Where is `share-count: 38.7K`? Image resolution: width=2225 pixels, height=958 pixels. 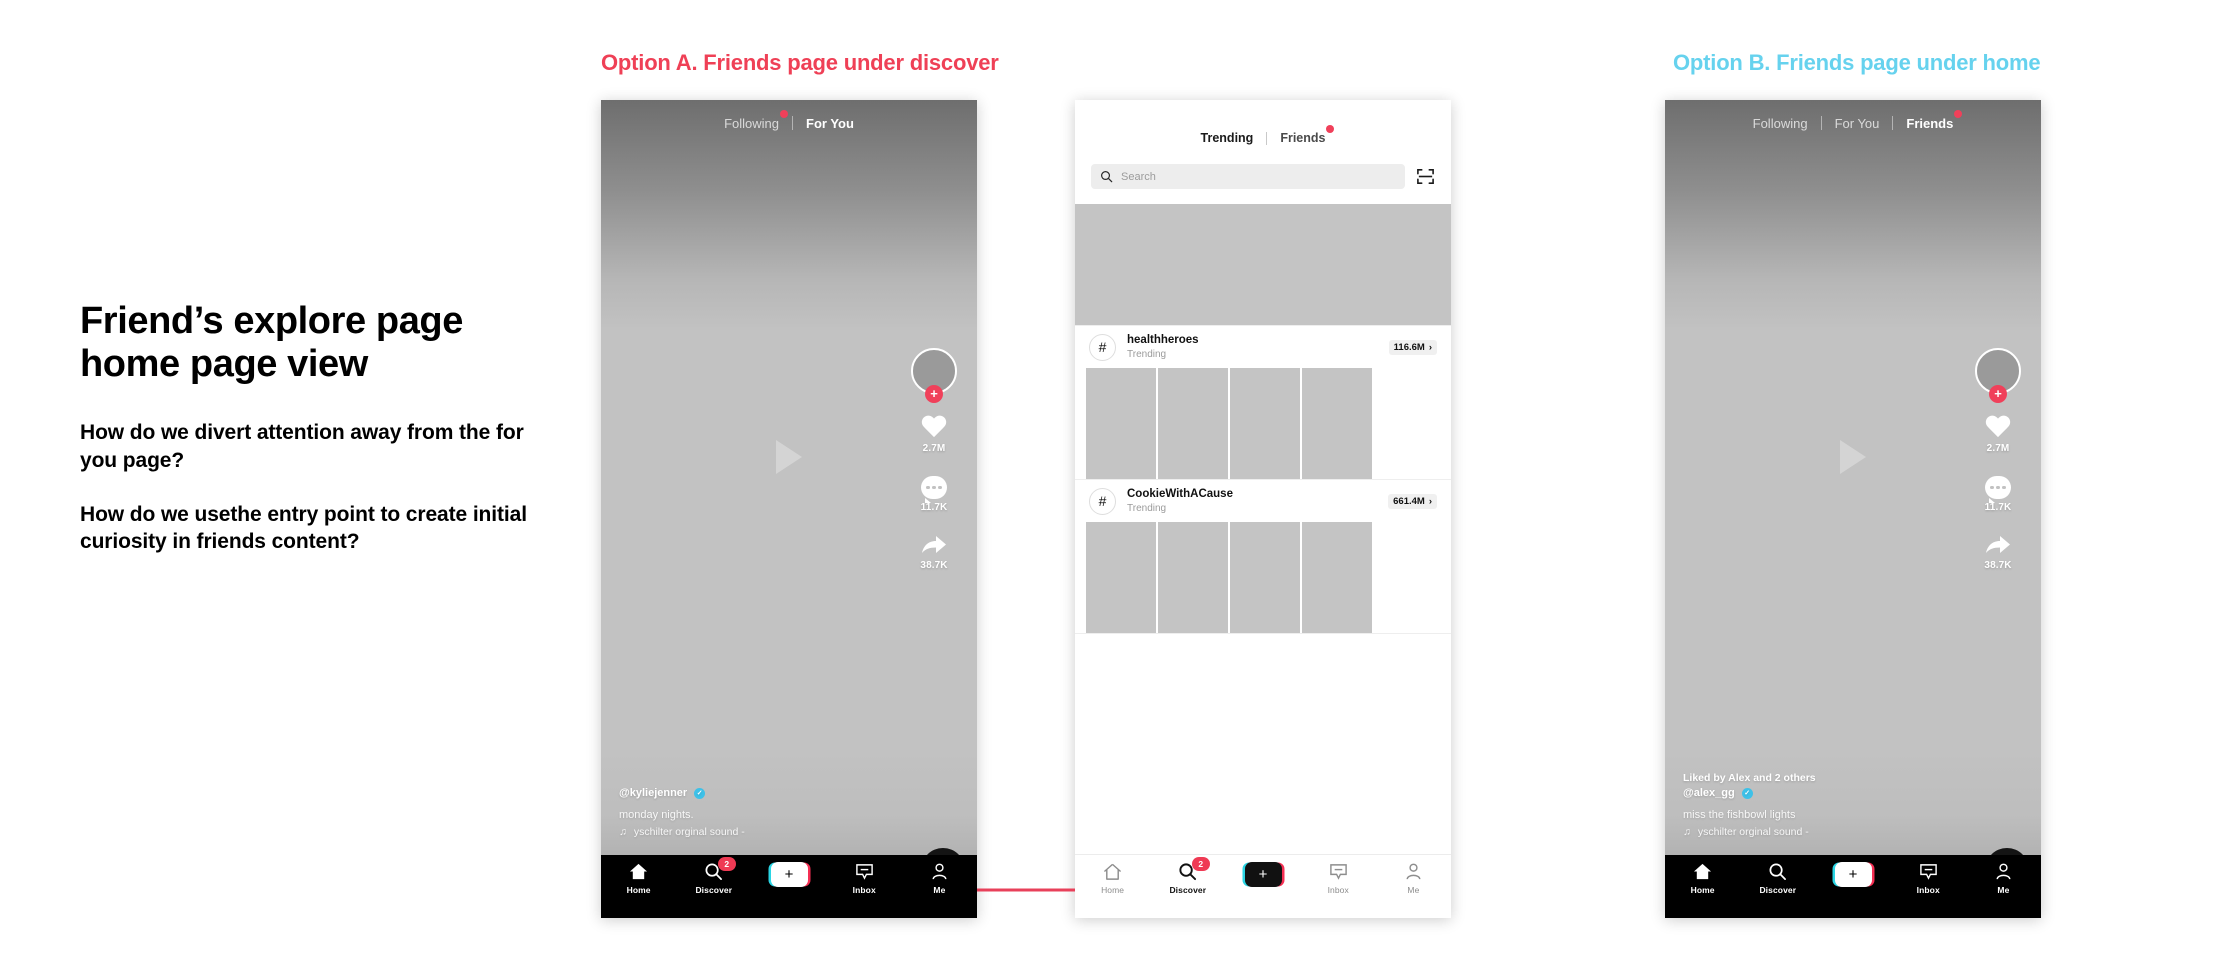 share-count: 38.7K is located at coordinates (1998, 565).